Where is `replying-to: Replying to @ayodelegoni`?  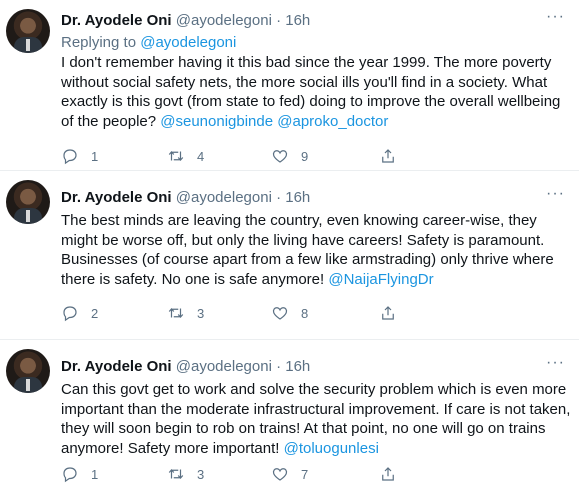
replying-to: Replying to @ayodelegoni is located at coordinates (148, 42).